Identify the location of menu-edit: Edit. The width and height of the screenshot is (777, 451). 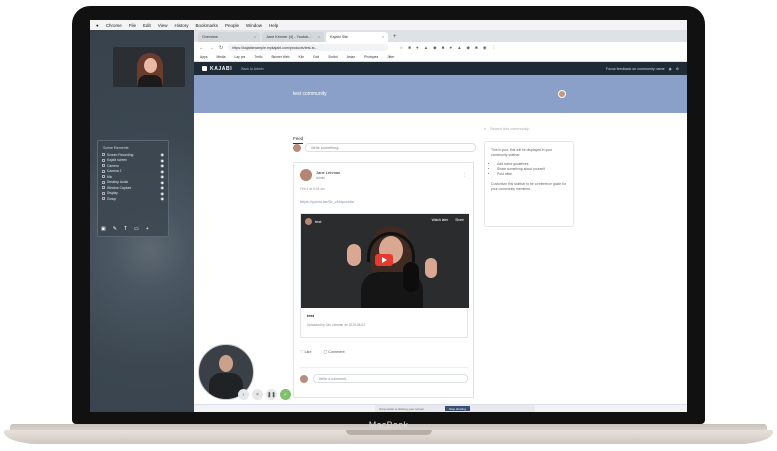
(147, 25).